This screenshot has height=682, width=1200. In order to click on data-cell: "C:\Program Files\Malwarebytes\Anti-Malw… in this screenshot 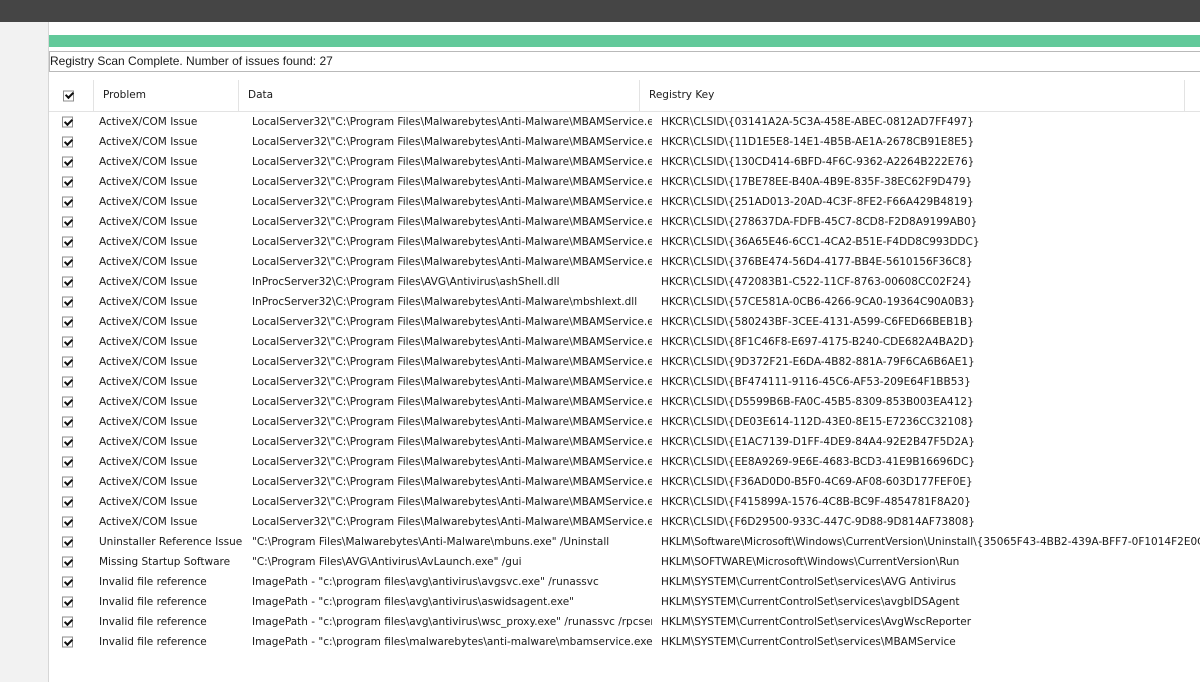, I will do `click(431, 542)`.